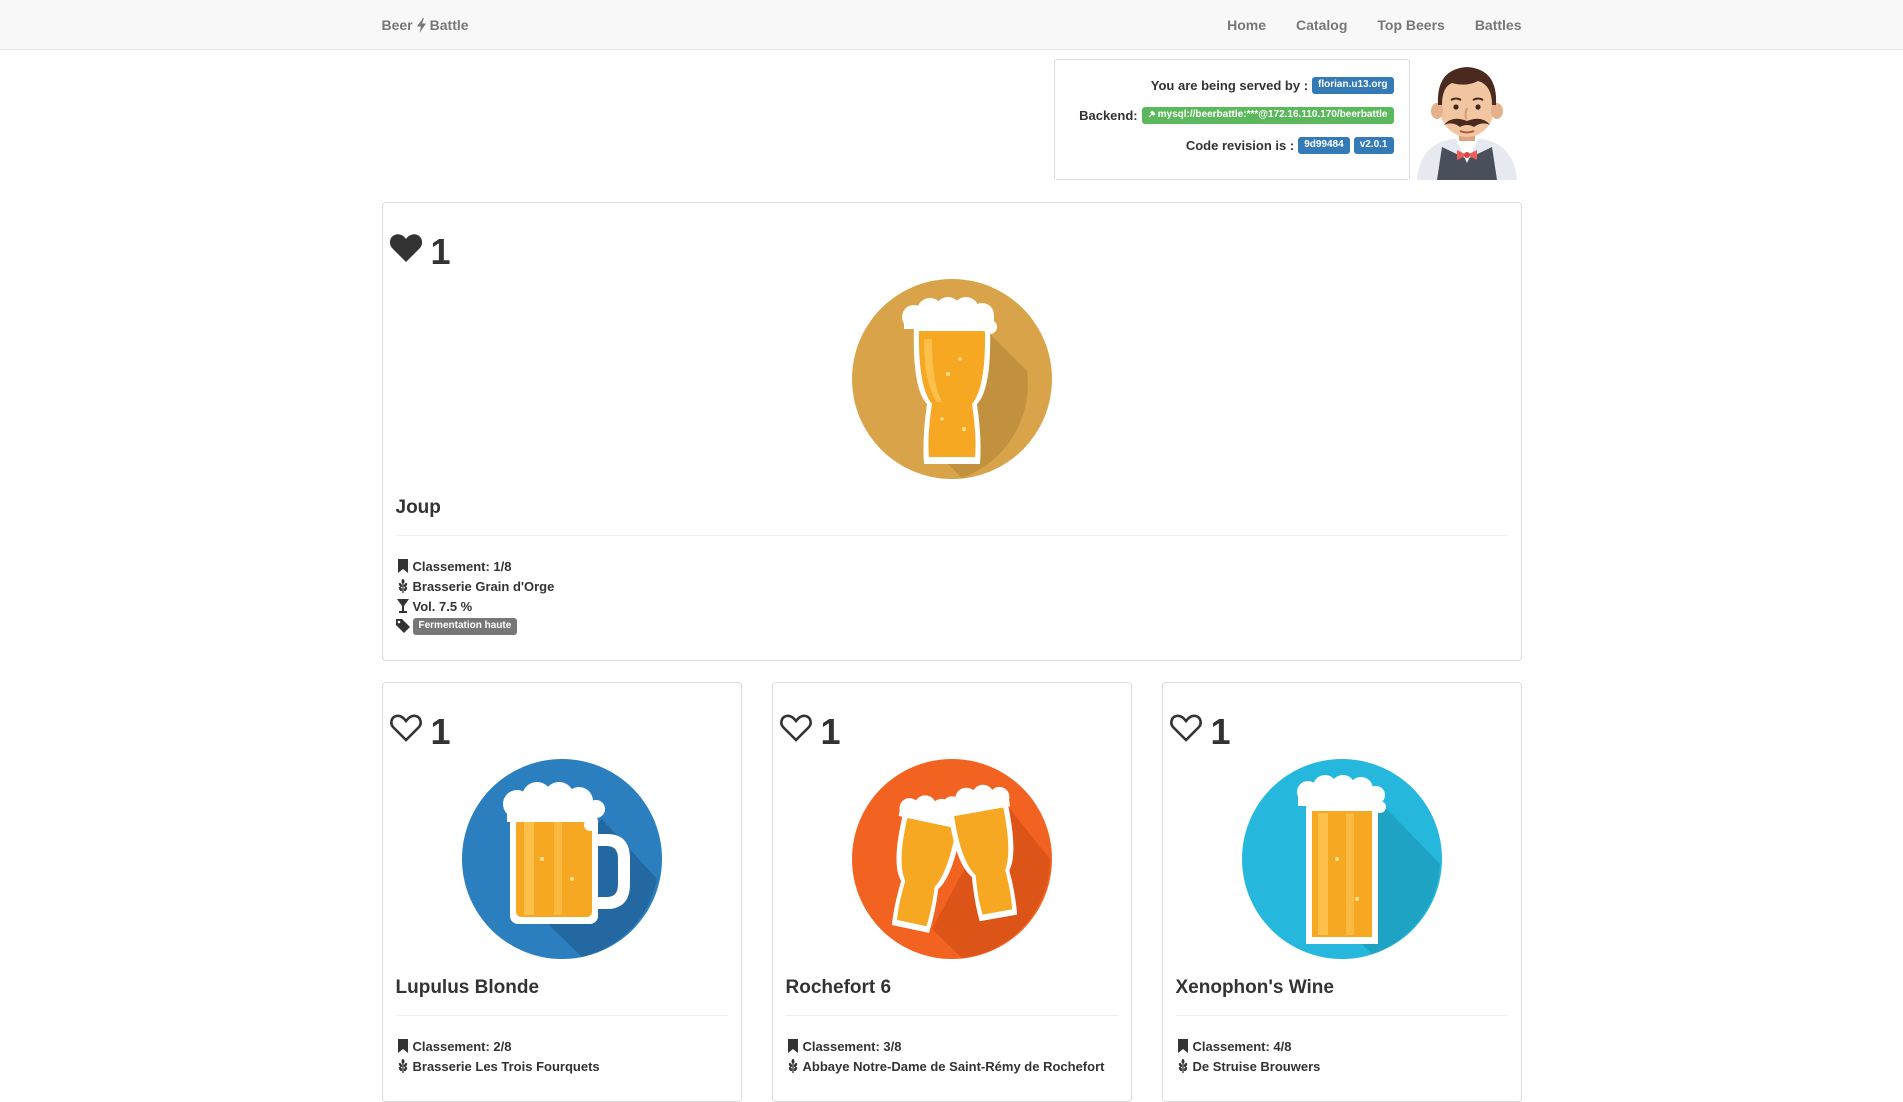  I want to click on beer-rank: Classement: 4/8, so click(1242, 1046).